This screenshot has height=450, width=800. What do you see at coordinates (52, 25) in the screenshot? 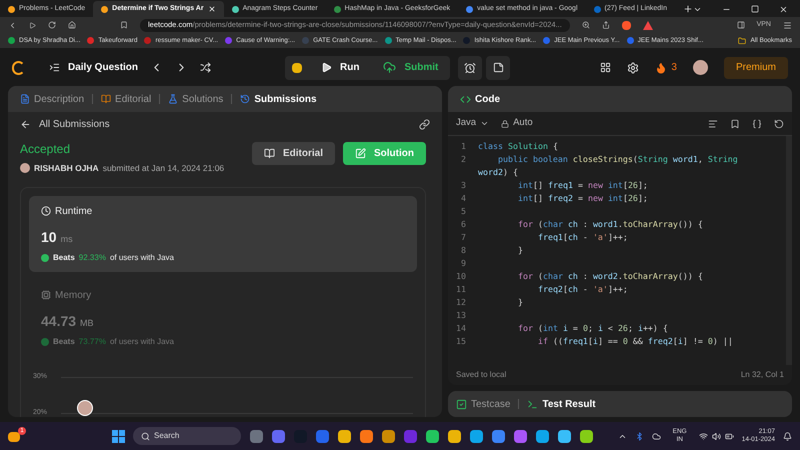
I see `reload-icon` at bounding box center [52, 25].